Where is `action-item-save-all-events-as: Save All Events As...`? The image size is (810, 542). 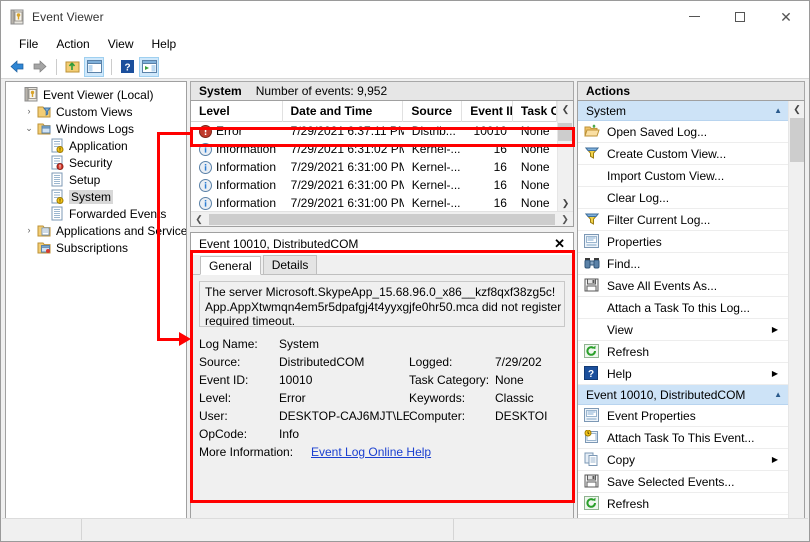
action-item-save-all-events-as: Save All Events As... is located at coordinates (683, 286).